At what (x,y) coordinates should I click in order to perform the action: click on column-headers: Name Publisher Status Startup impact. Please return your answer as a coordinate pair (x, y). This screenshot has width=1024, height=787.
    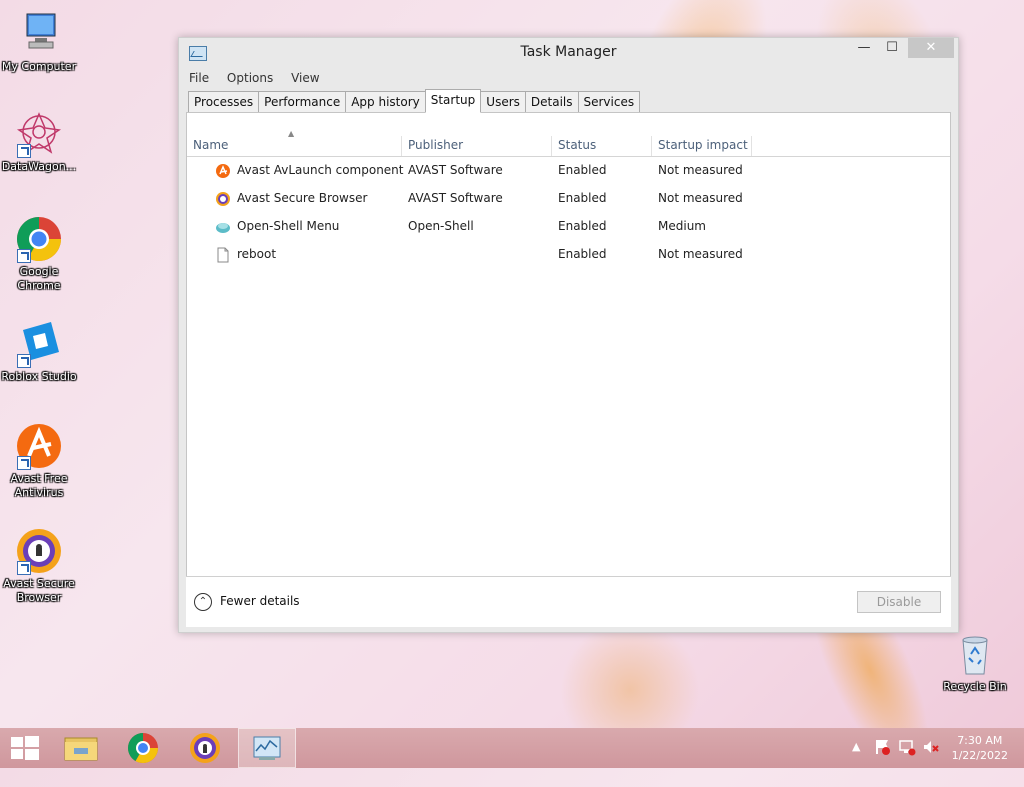
    Looking at the image, I should click on (568, 146).